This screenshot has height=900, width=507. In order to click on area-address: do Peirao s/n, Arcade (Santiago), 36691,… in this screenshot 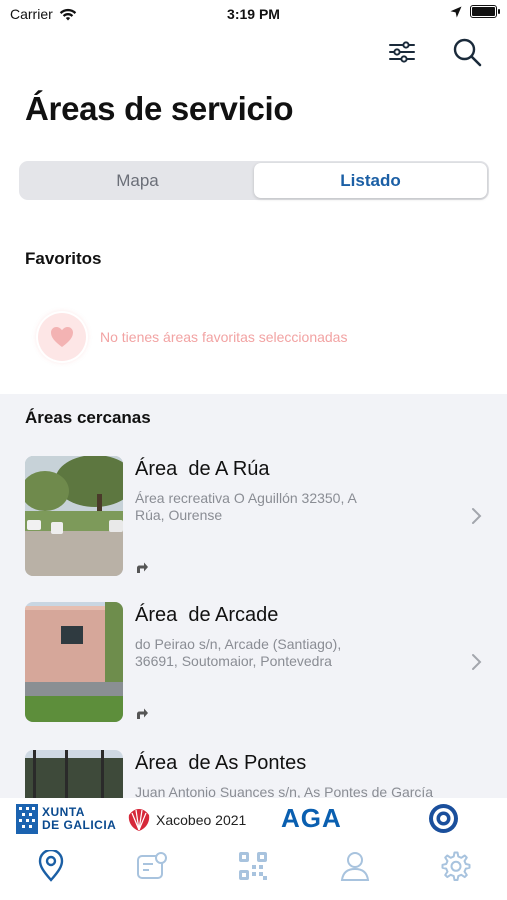, I will do `click(238, 652)`.